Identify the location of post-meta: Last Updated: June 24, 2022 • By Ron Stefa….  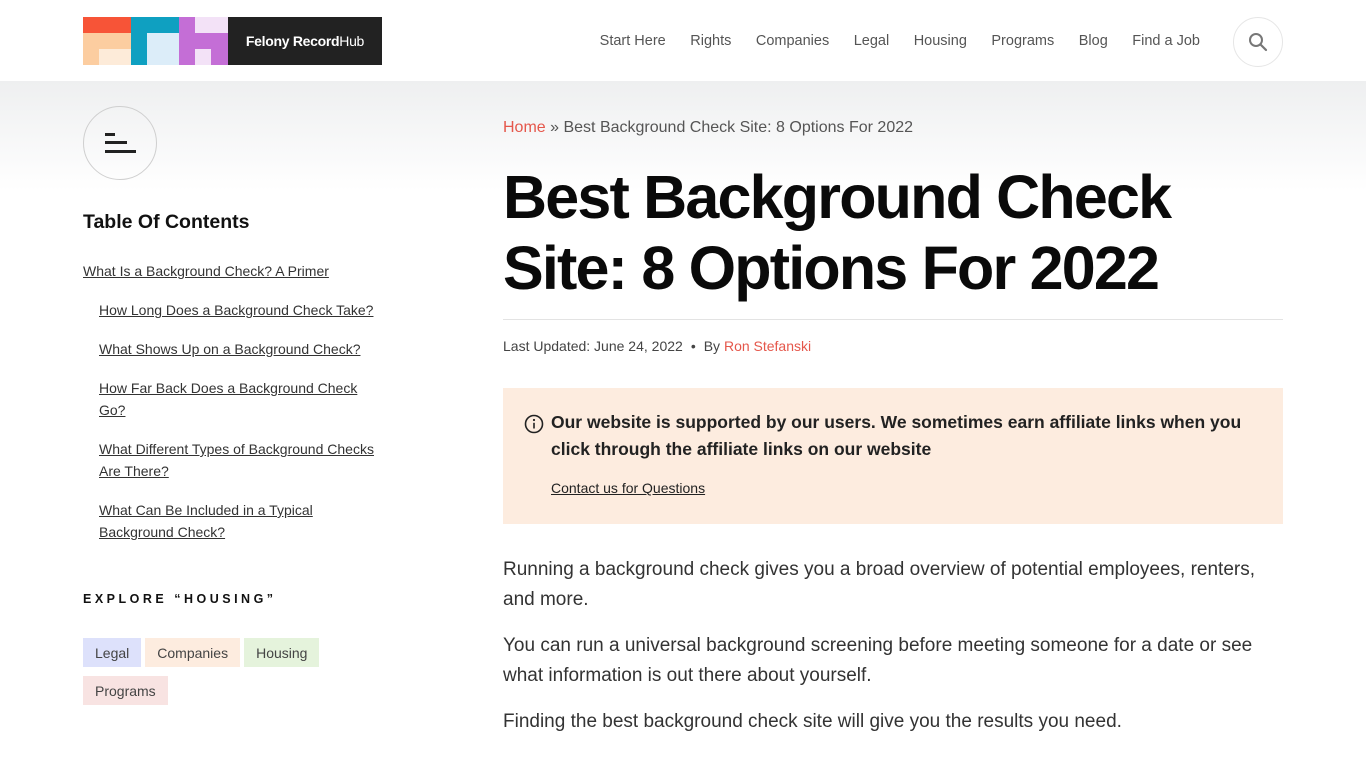
(657, 346).